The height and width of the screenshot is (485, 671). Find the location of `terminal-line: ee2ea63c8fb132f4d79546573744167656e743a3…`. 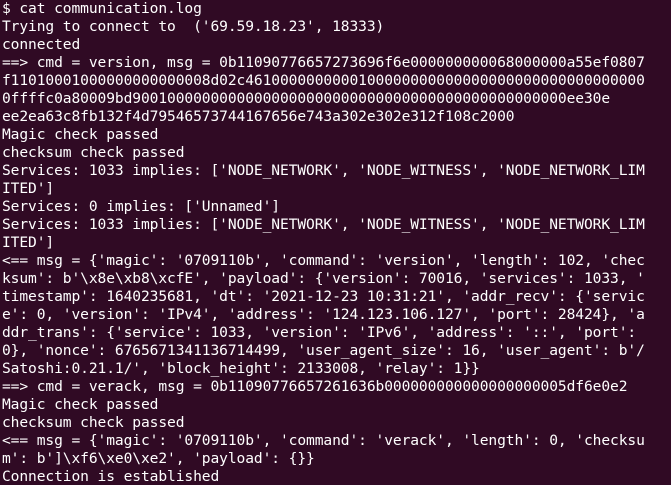

terminal-line: ee2ea63c8fb132f4d79546573744167656e743a3… is located at coordinates (258, 116).